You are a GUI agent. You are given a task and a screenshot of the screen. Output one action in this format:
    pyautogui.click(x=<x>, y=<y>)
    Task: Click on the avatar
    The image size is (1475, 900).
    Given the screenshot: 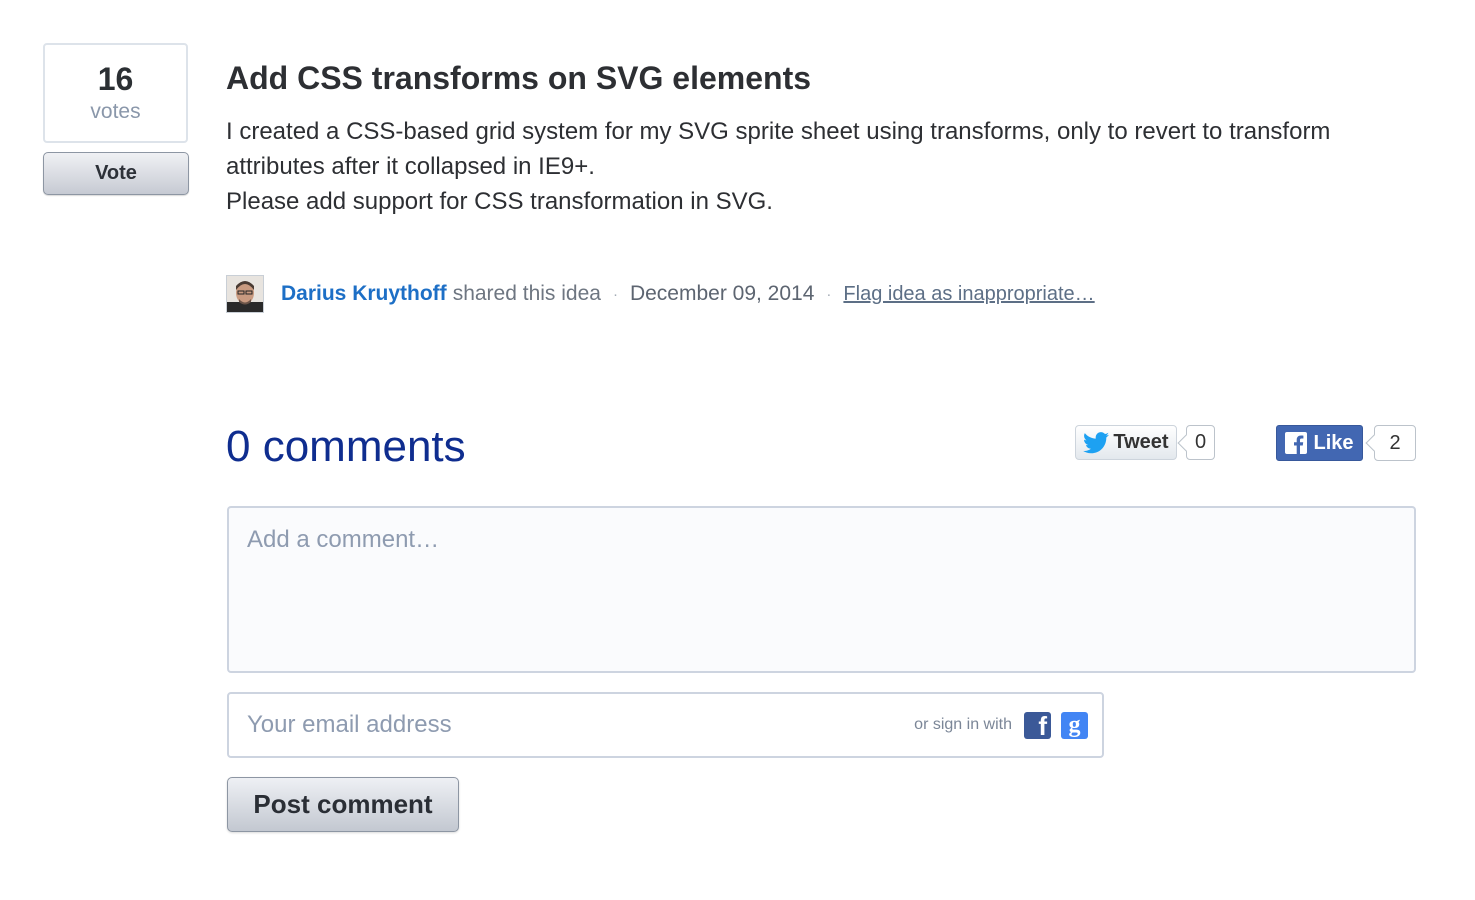 What is the action you would take?
    pyautogui.click(x=245, y=294)
    